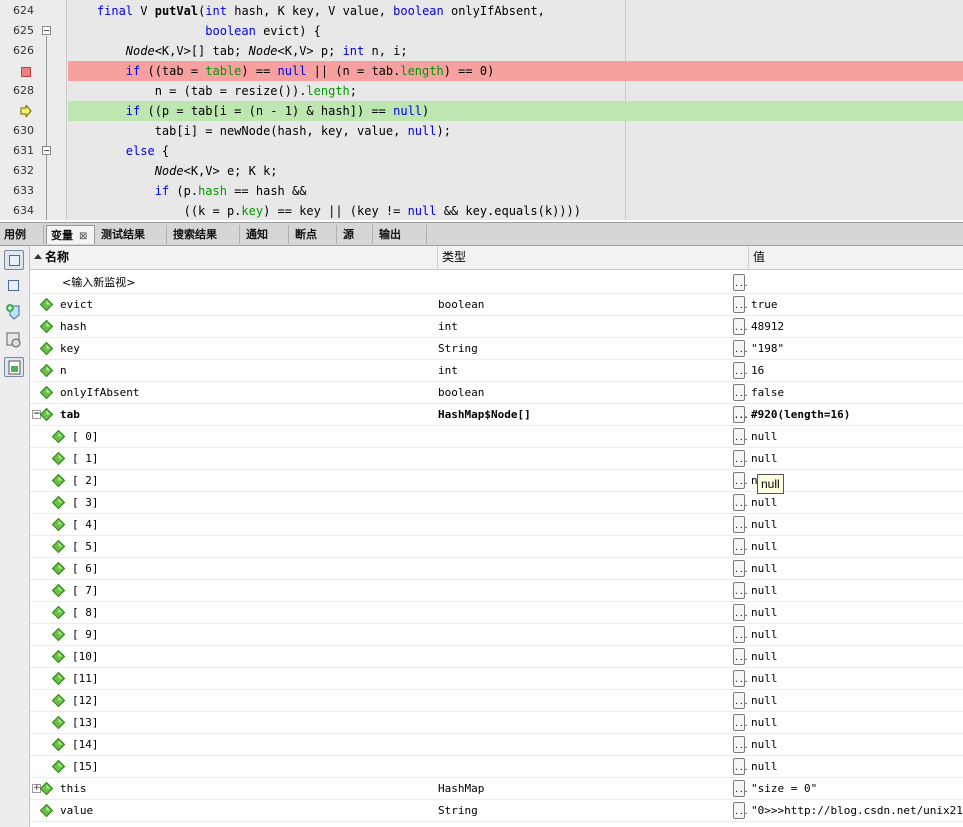 The width and height of the screenshot is (963, 827). Describe the element at coordinates (496, 349) in the screenshot. I see `variable-row: key String... "198"` at that location.